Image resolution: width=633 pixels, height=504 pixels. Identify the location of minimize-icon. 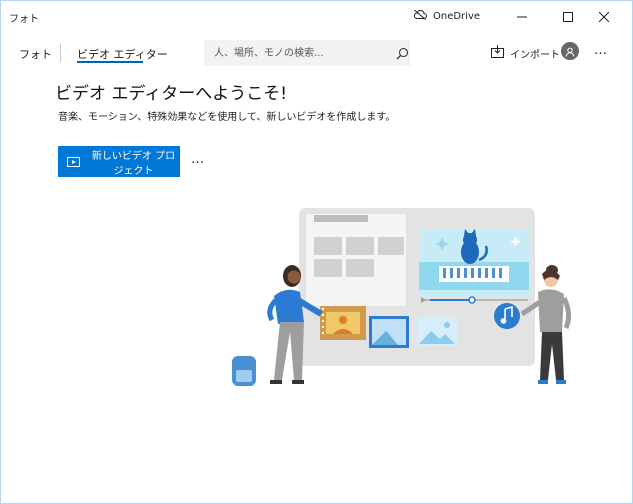
(522, 16).